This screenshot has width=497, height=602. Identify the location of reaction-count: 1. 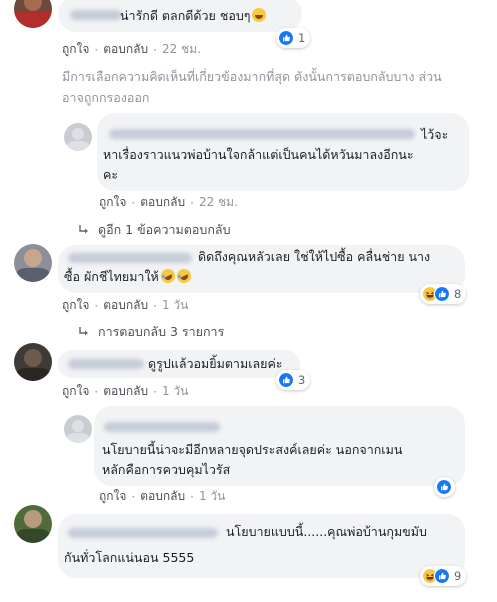
(302, 38).